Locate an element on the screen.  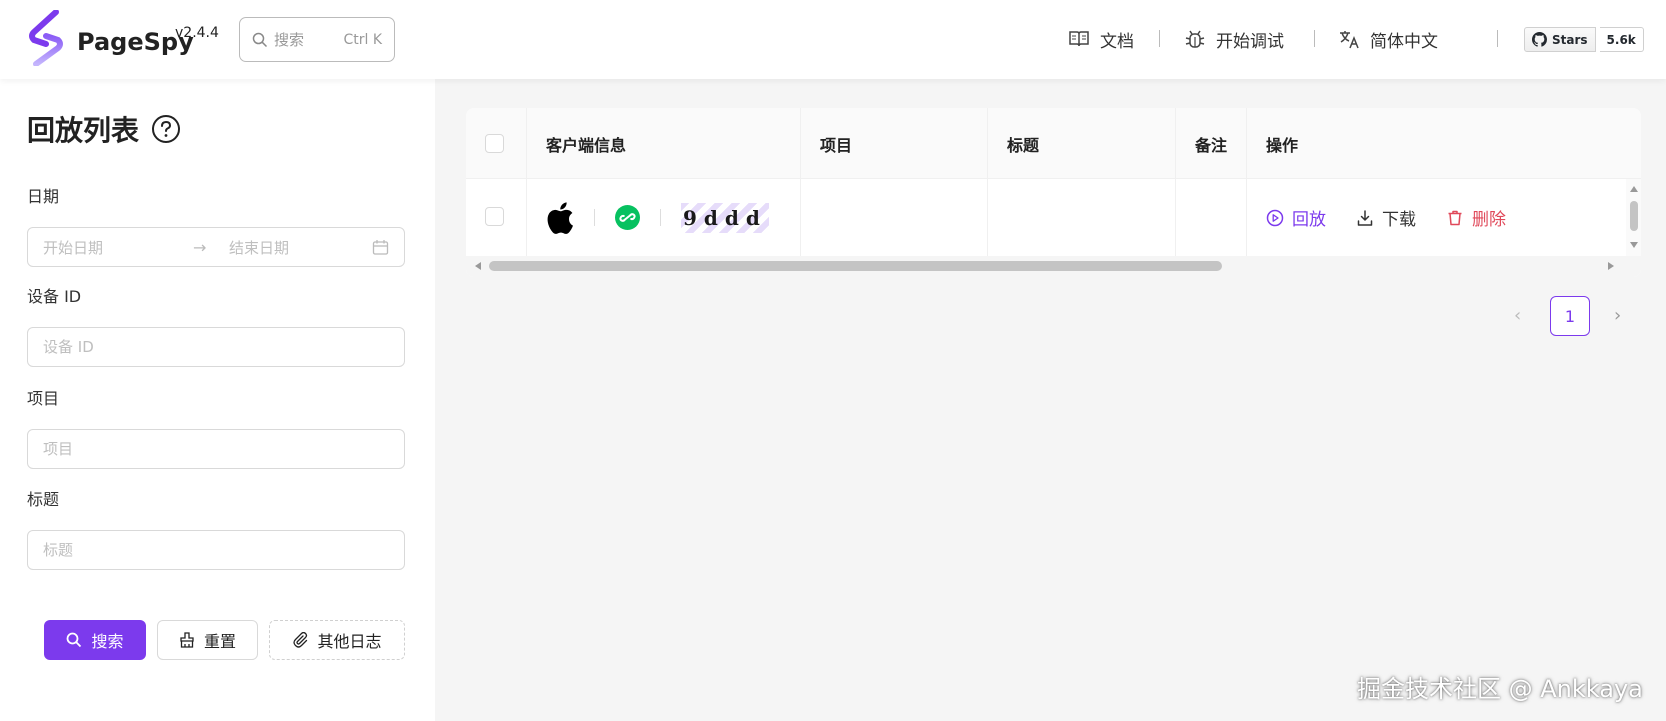
github-stars-label-box: Stars is located at coordinates (1560, 39).